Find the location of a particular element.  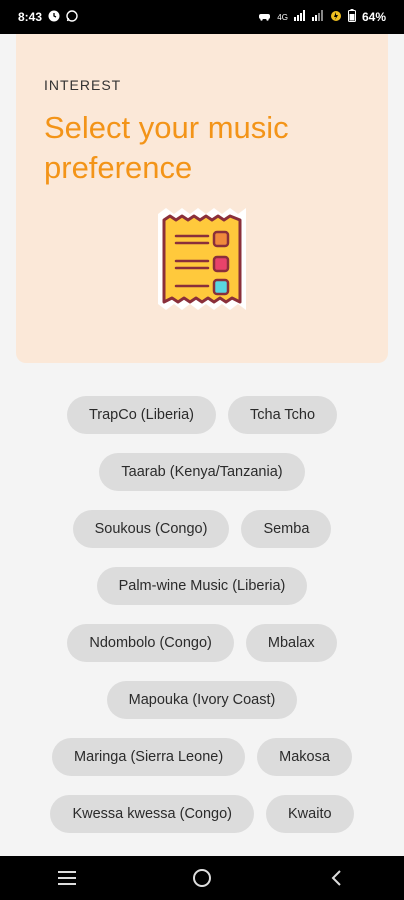

genre-chip: Mapouka (Ivory Coast) is located at coordinates (202, 700).